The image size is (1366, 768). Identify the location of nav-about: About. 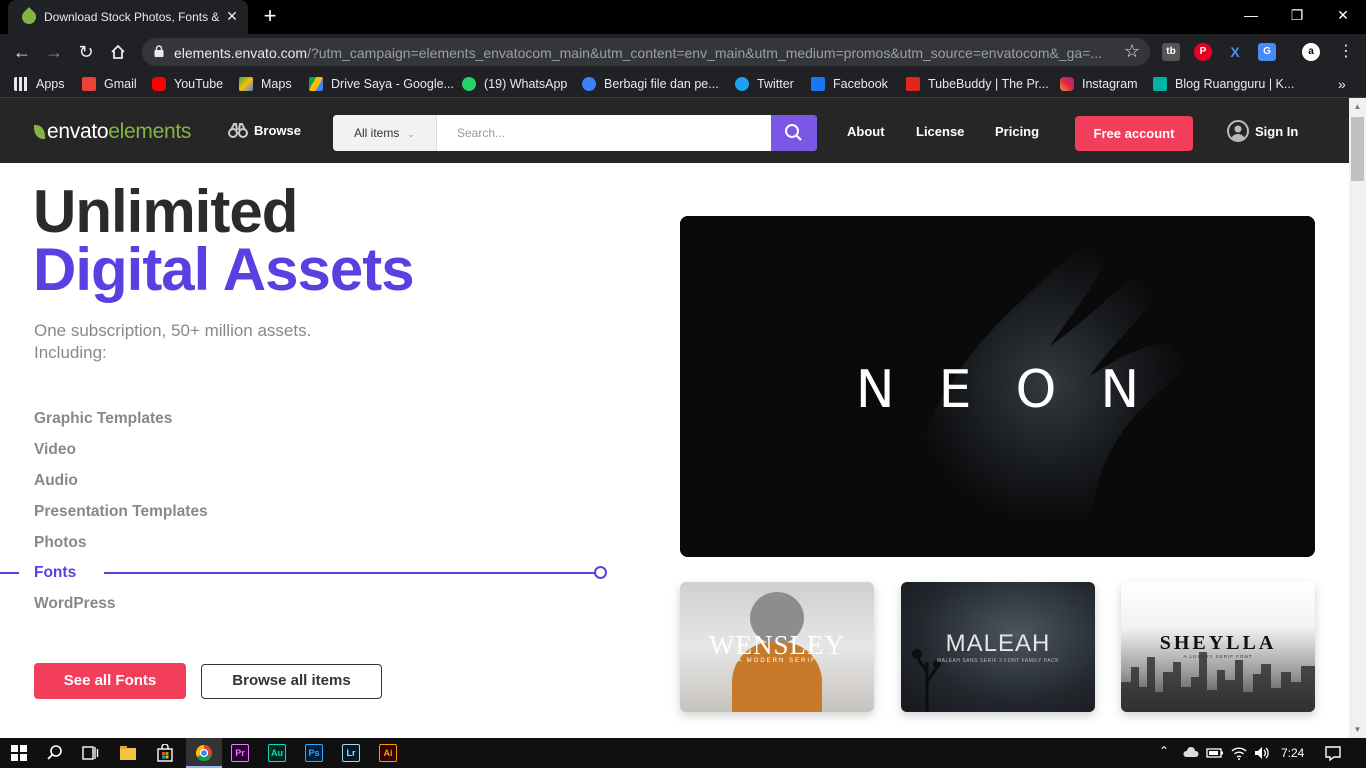
(866, 131).